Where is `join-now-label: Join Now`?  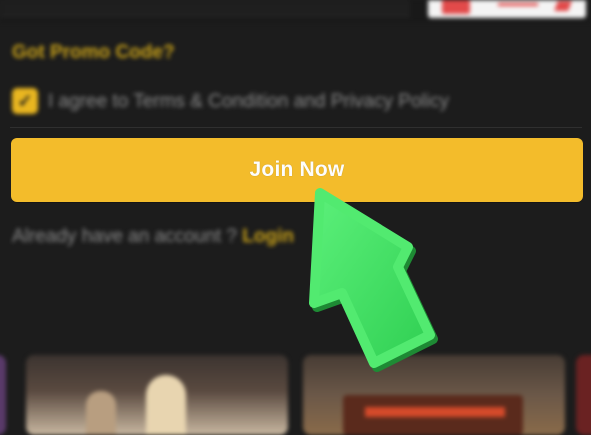 join-now-label: Join Now is located at coordinates (297, 169).